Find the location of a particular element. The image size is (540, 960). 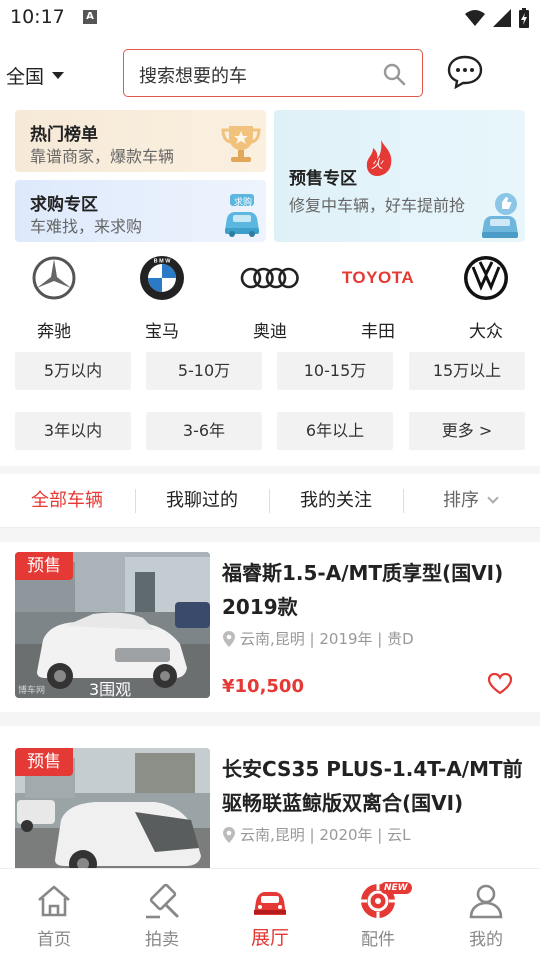

nav-auction: 拍卖 is located at coordinates (162, 914).